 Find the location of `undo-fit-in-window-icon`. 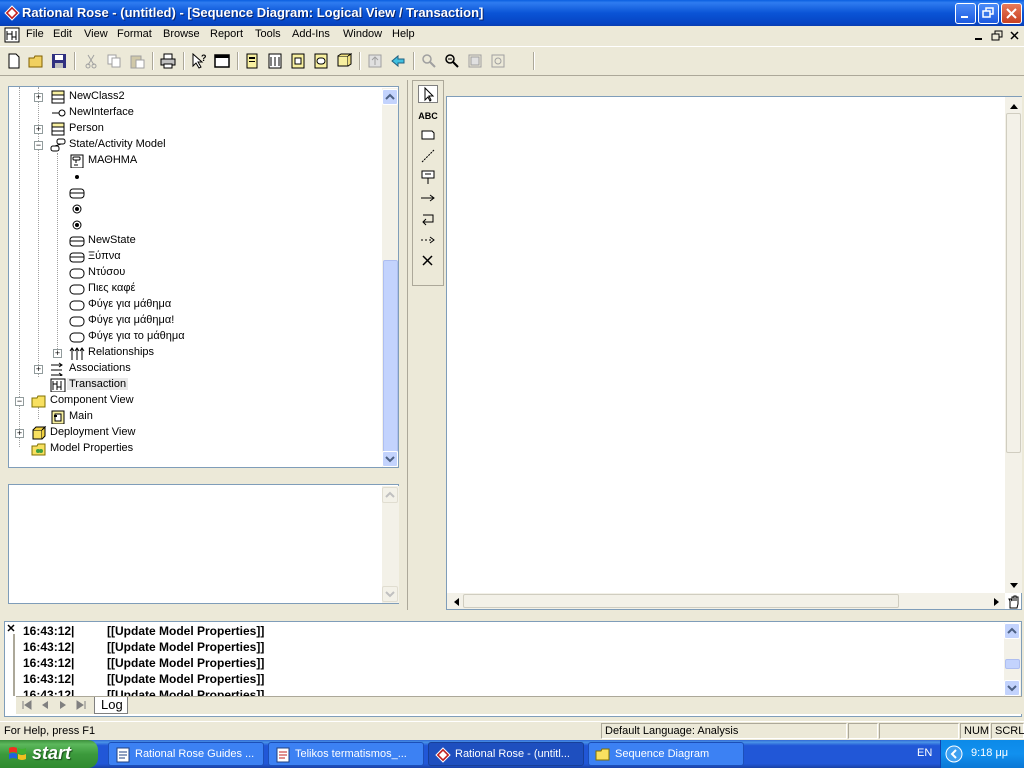

undo-fit-in-window-icon is located at coordinates (498, 61).